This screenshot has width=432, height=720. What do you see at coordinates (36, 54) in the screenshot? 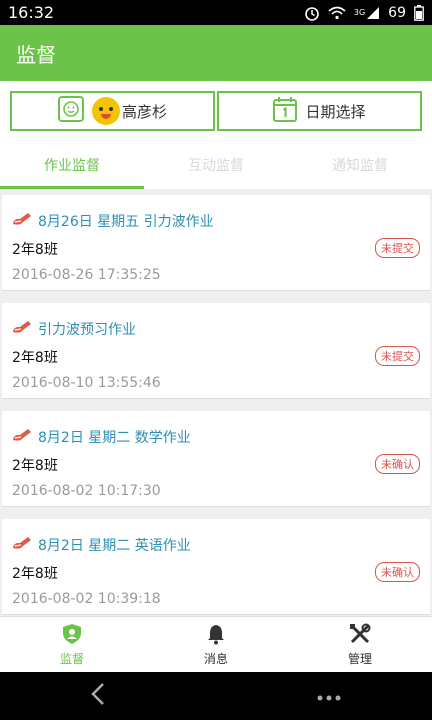
I see `page-title: 监督` at bounding box center [36, 54].